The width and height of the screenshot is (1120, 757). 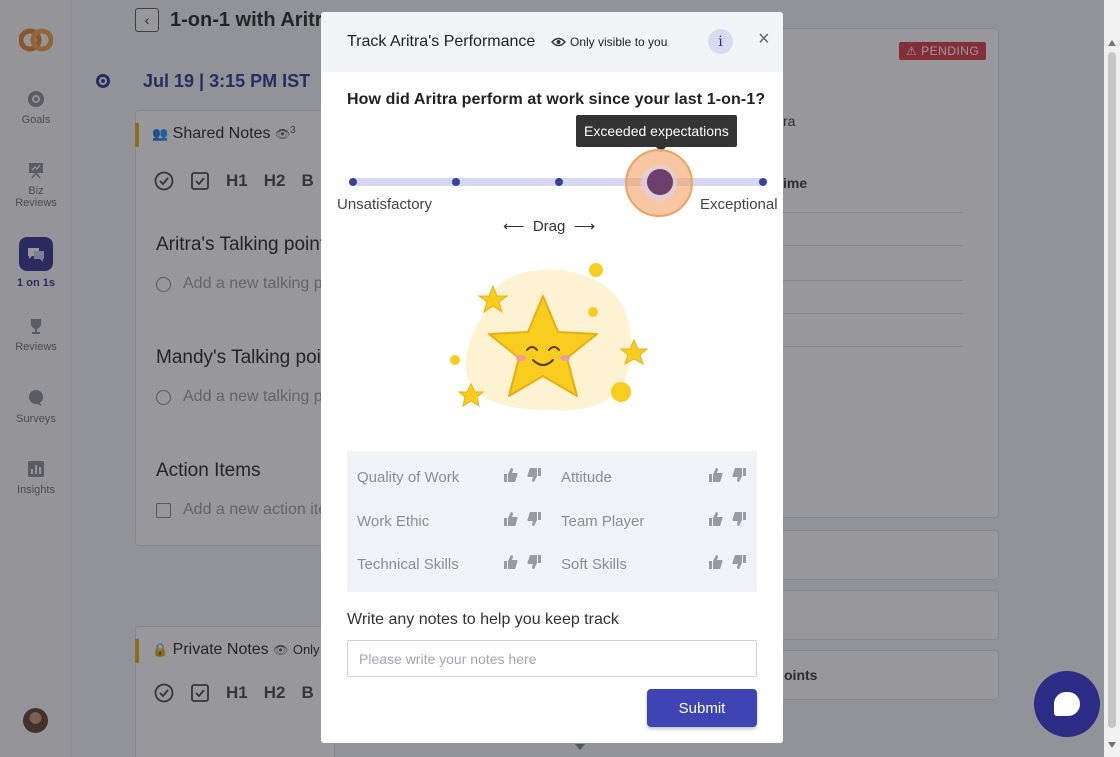 What do you see at coordinates (441, 41) in the screenshot?
I see `modal-title: Track Aritra's Performance` at bounding box center [441, 41].